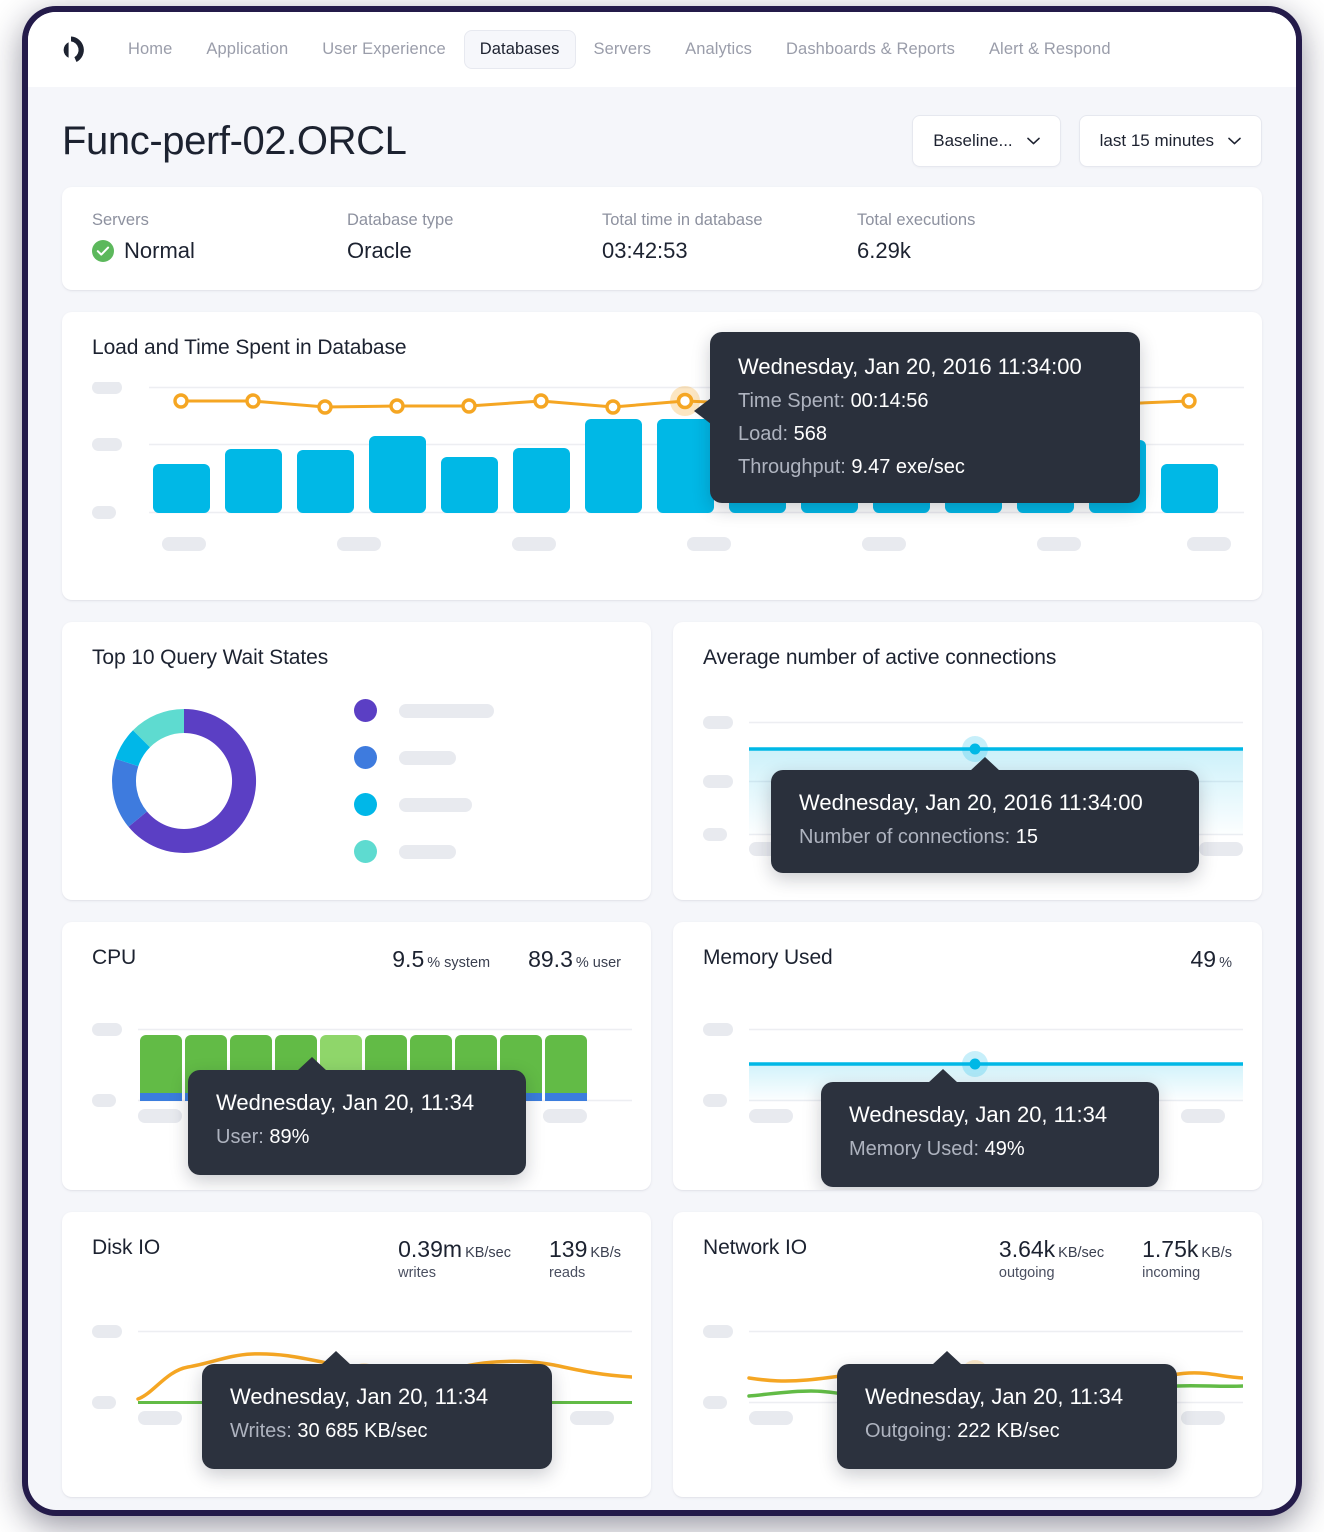 This screenshot has height=1532, width=1324. What do you see at coordinates (71, 50) in the screenshot?
I see `gauge-logo-icon` at bounding box center [71, 50].